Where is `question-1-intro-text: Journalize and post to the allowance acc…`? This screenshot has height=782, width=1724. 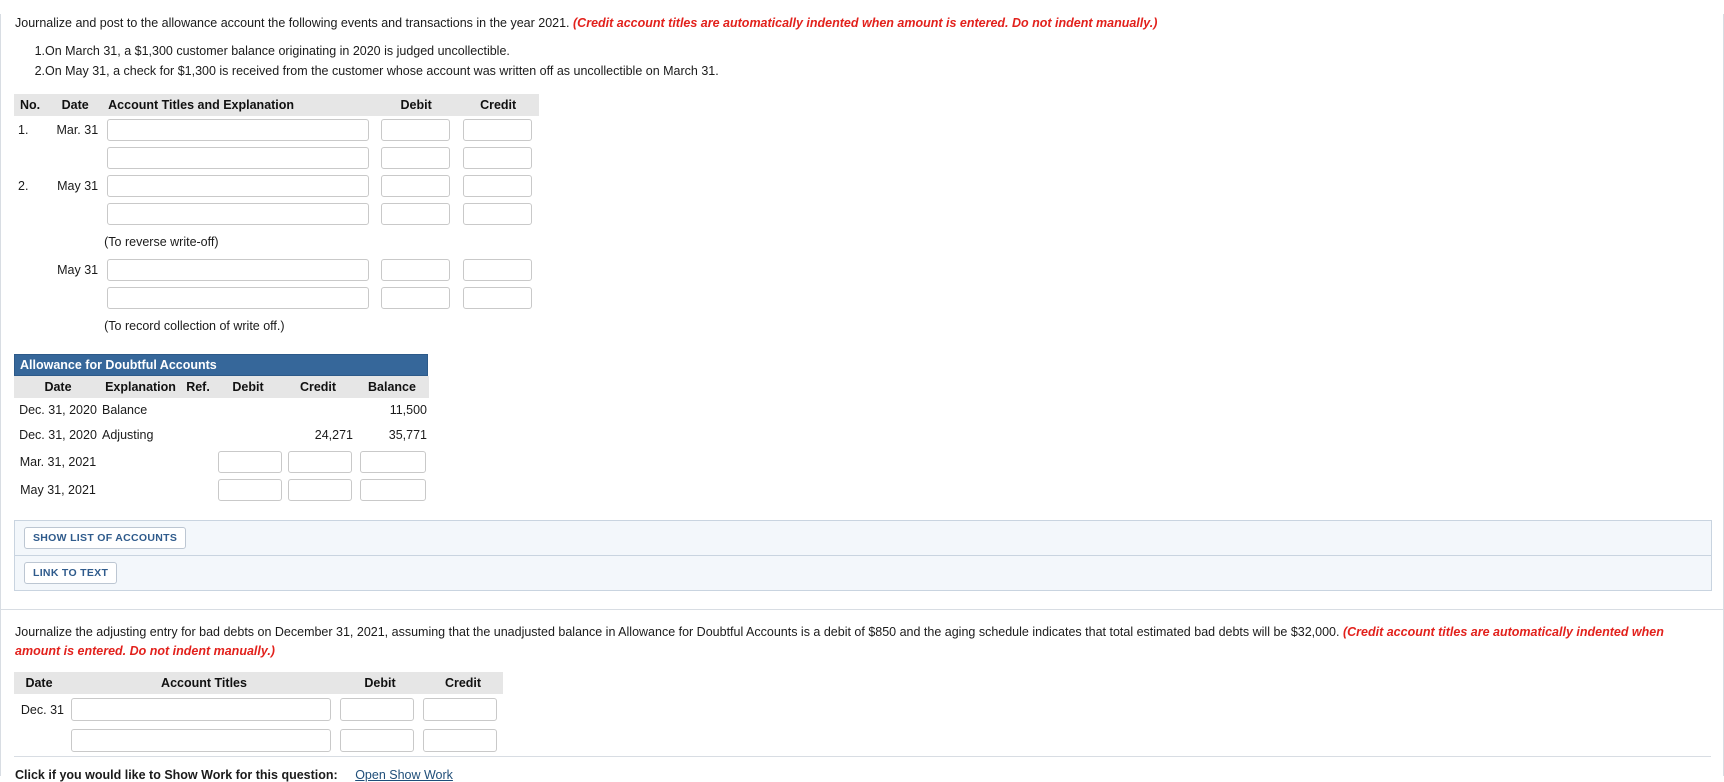 question-1-intro-text: Journalize and post to the allowance acc… is located at coordinates (292, 23).